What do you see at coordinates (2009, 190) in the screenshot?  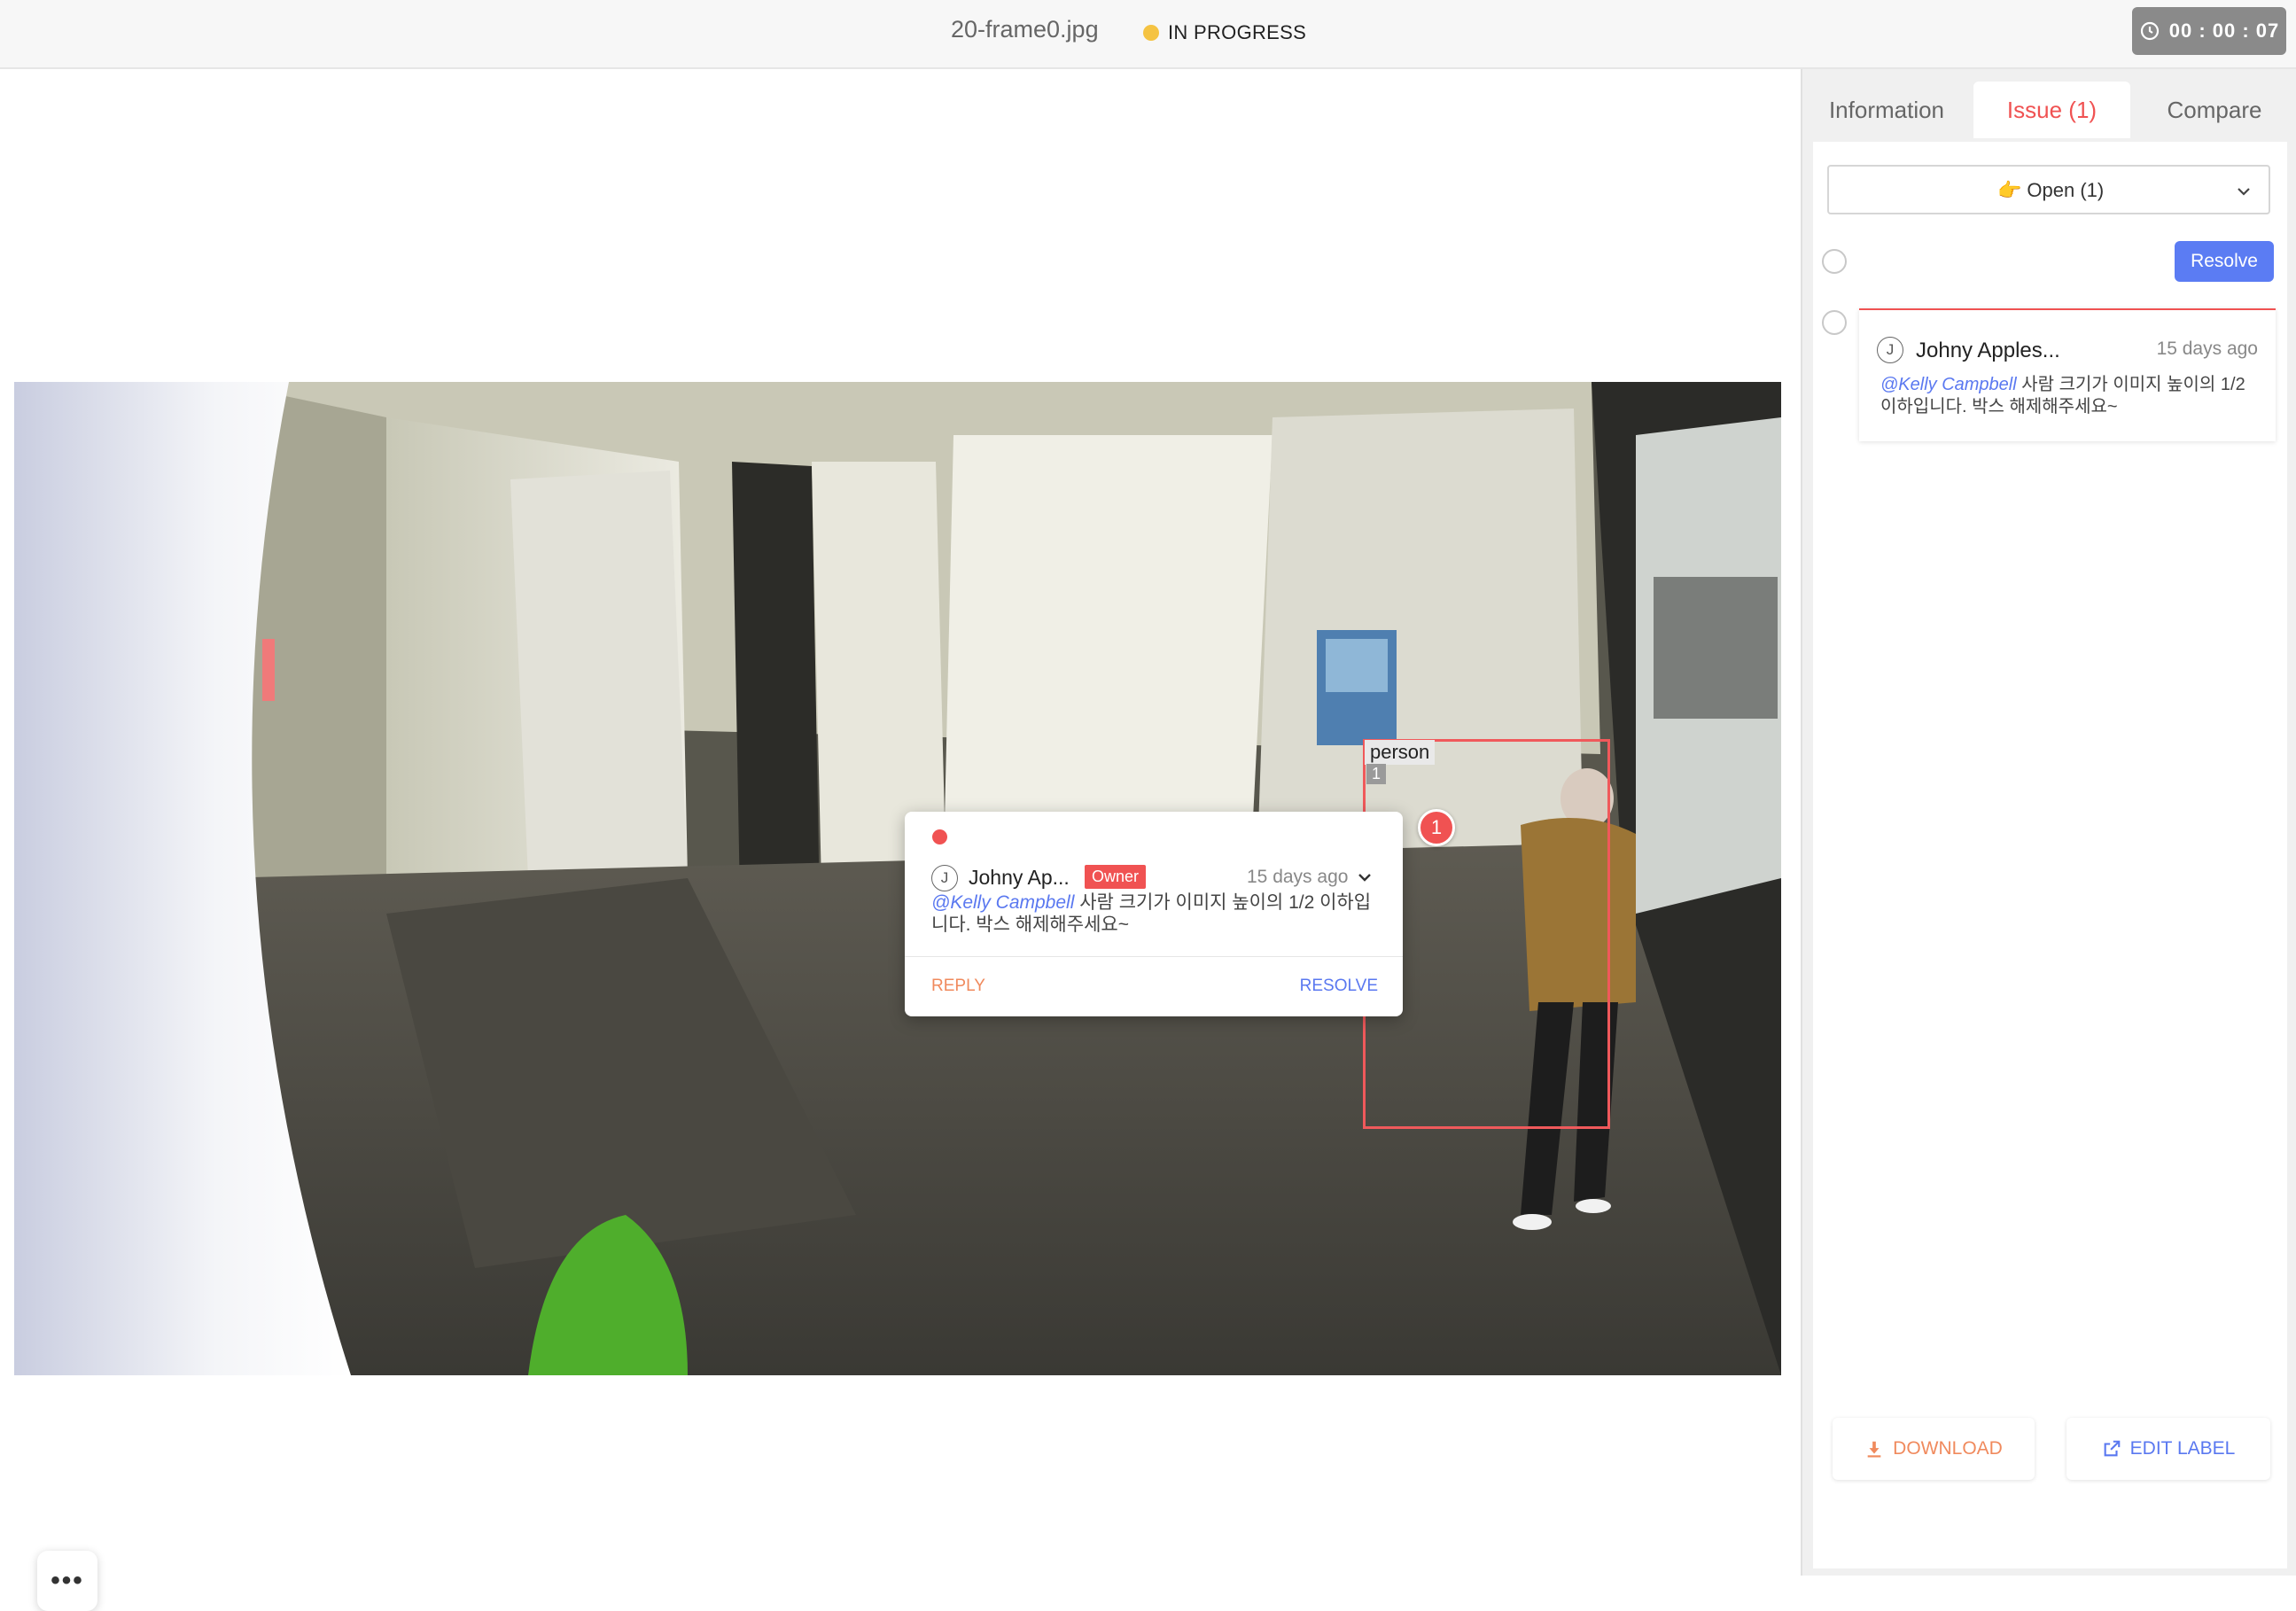 I see `pointing-hand-icon: 👉` at bounding box center [2009, 190].